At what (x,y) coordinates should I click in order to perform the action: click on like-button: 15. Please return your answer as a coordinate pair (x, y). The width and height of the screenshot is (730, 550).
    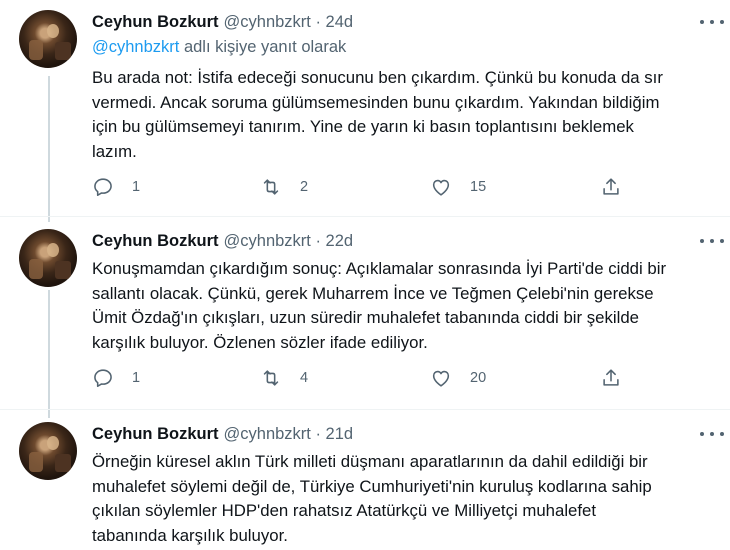
    Looking at the image, I should click on (458, 187).